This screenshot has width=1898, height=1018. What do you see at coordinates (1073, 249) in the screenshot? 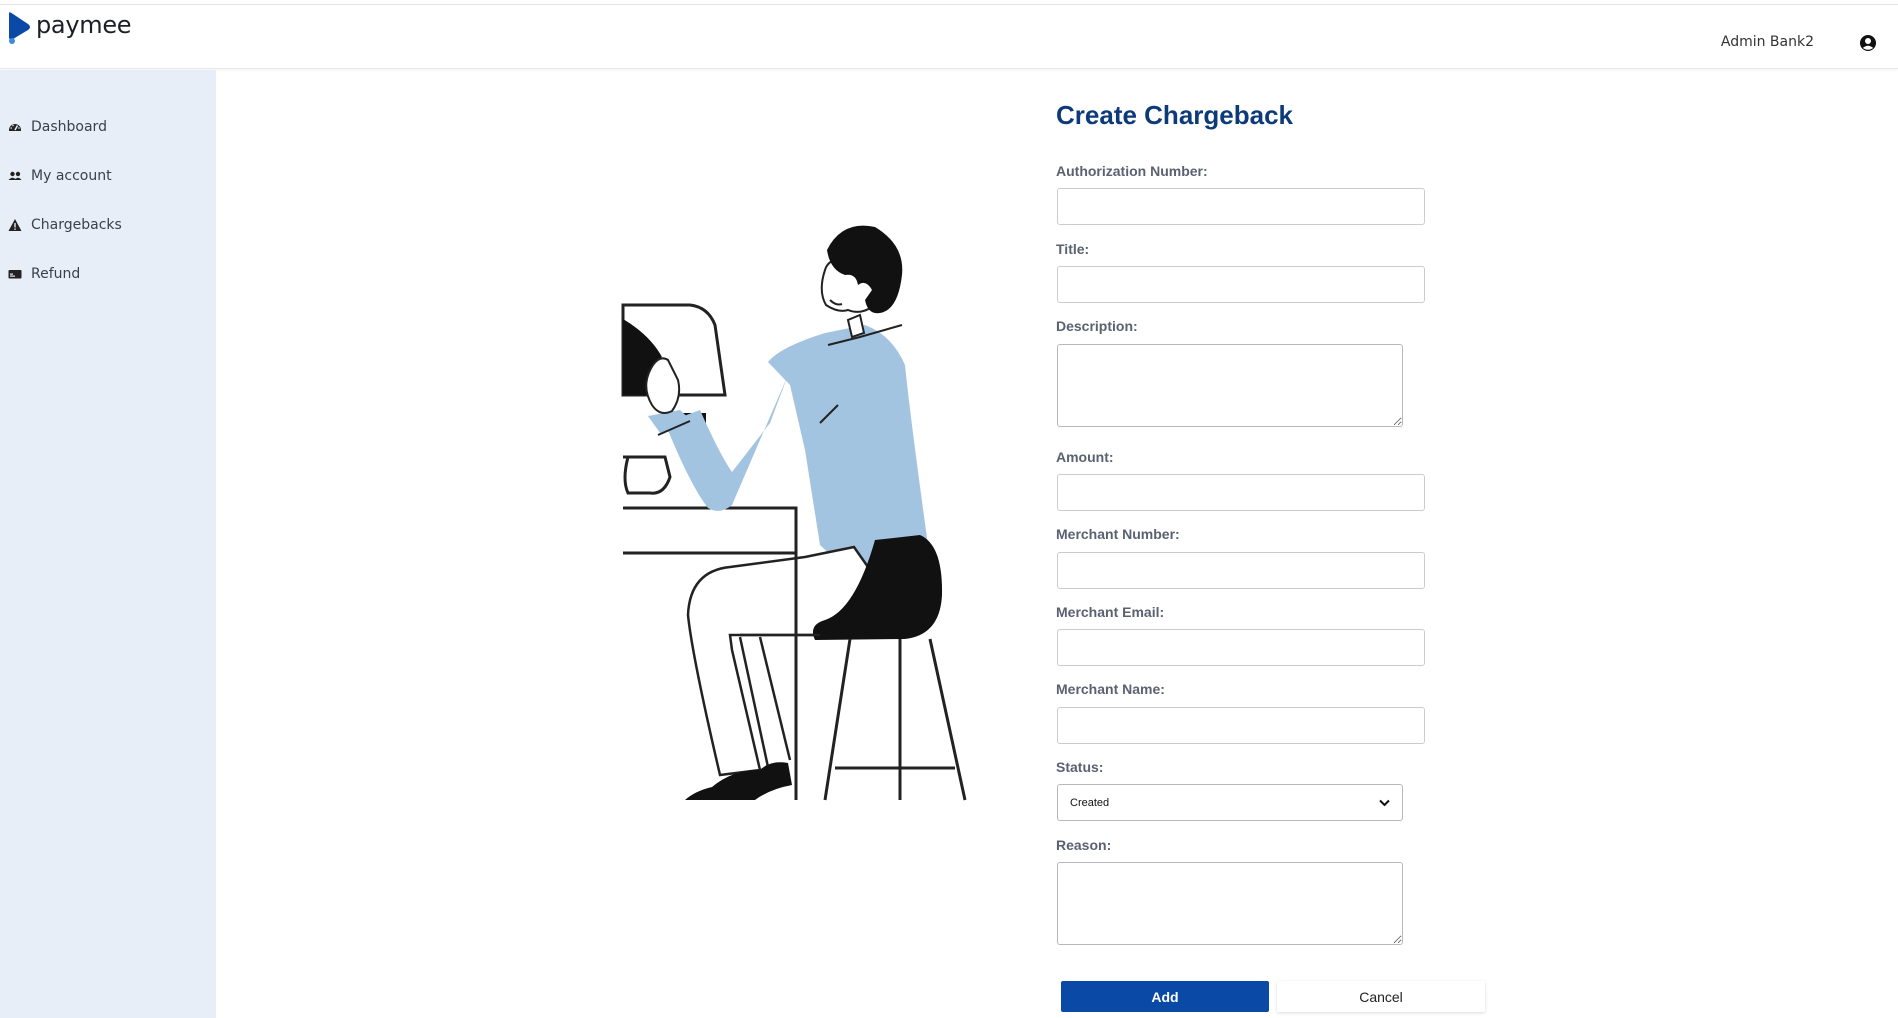
I see `title-label: Title:` at bounding box center [1073, 249].